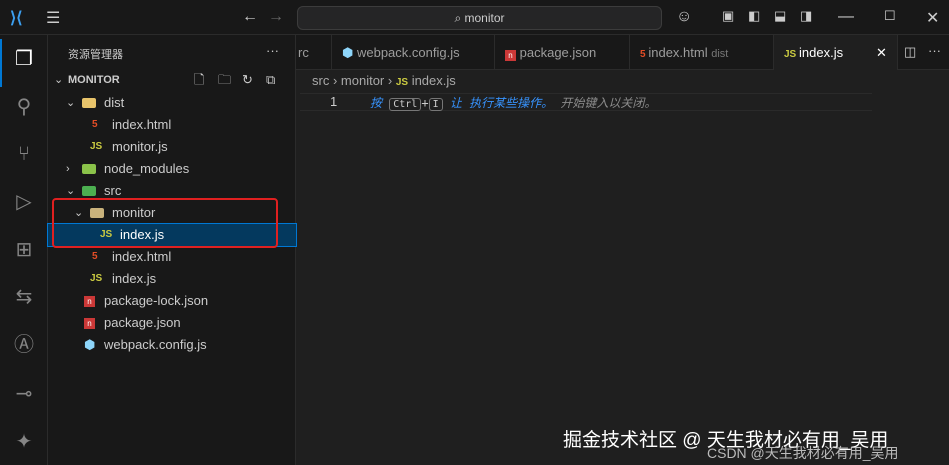  Describe the element at coordinates (413, 52) in the screenshot. I see `tab-webpack-config: ⬢ webpack.config.js` at that location.